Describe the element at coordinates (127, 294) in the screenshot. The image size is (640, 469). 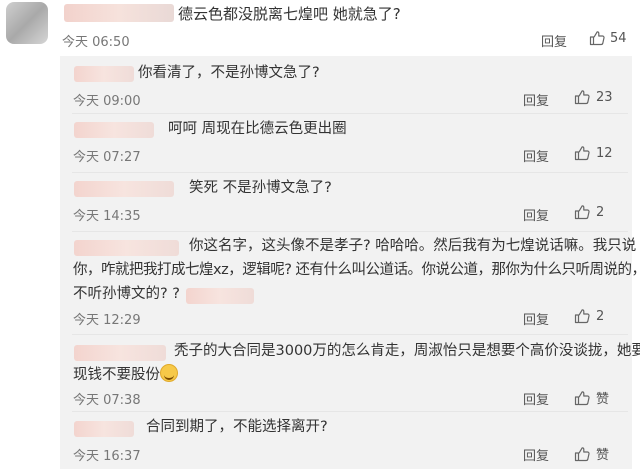
I see `reply-text-line-3: 不听孙博文的? ?` at that location.